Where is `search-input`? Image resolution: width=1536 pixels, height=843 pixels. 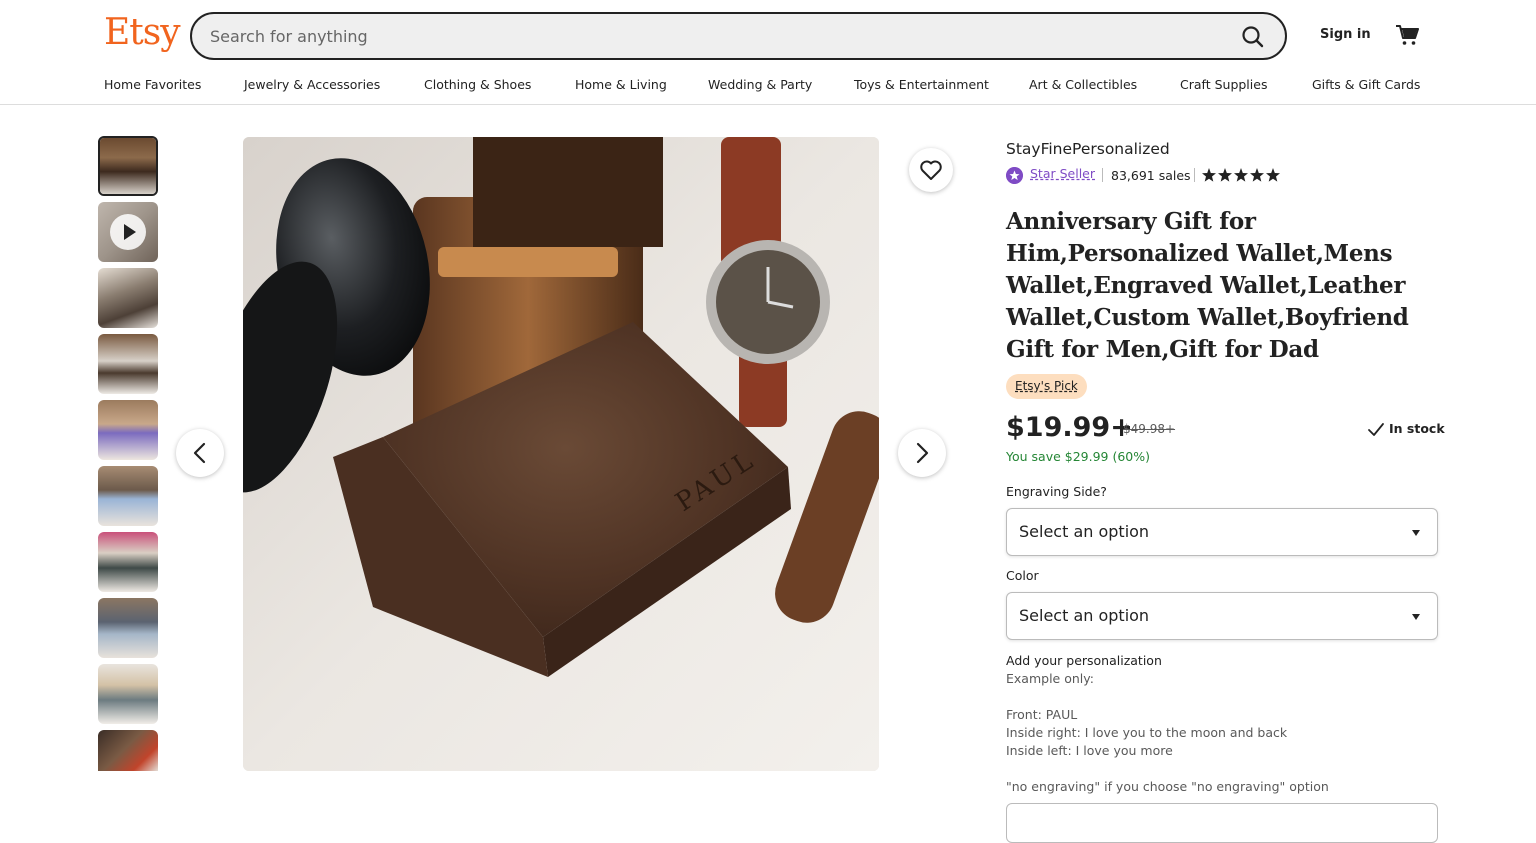
search-input is located at coordinates (710, 36).